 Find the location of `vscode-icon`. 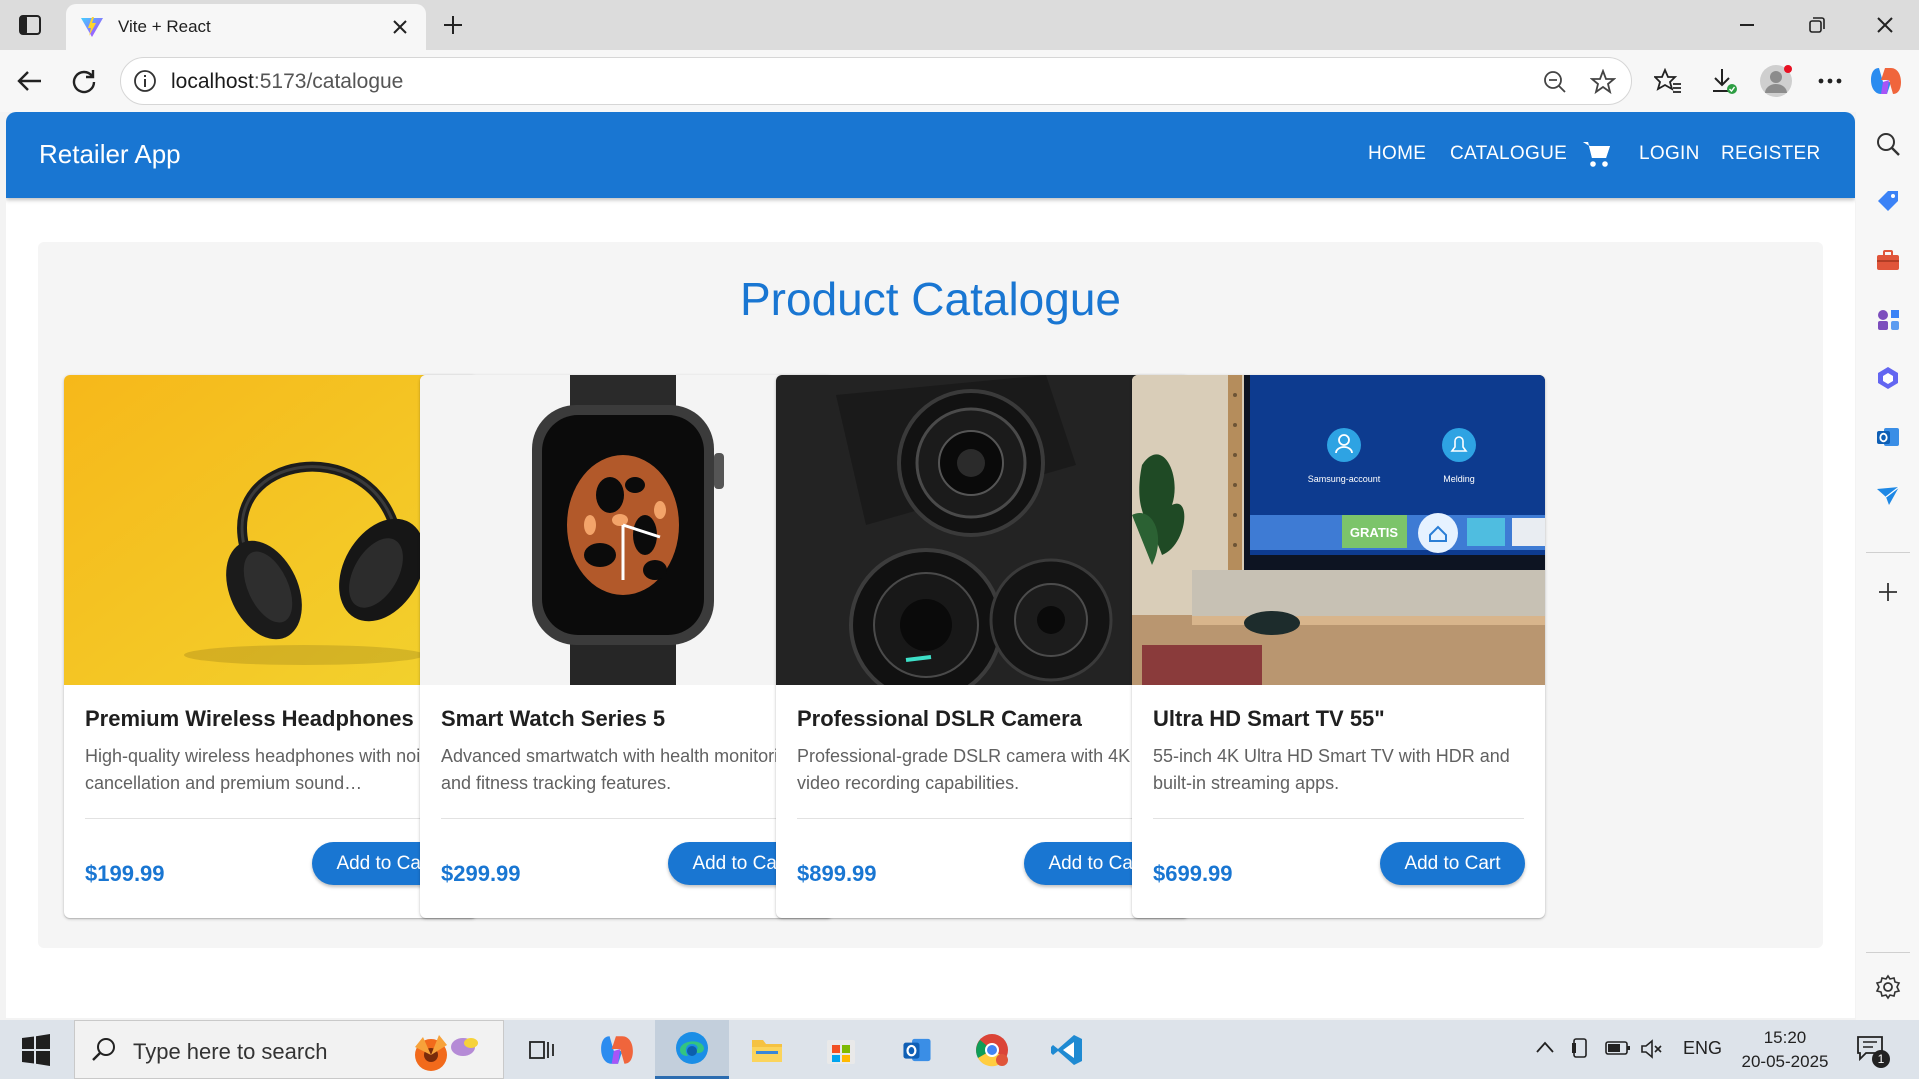

vscode-icon is located at coordinates (1067, 1049).